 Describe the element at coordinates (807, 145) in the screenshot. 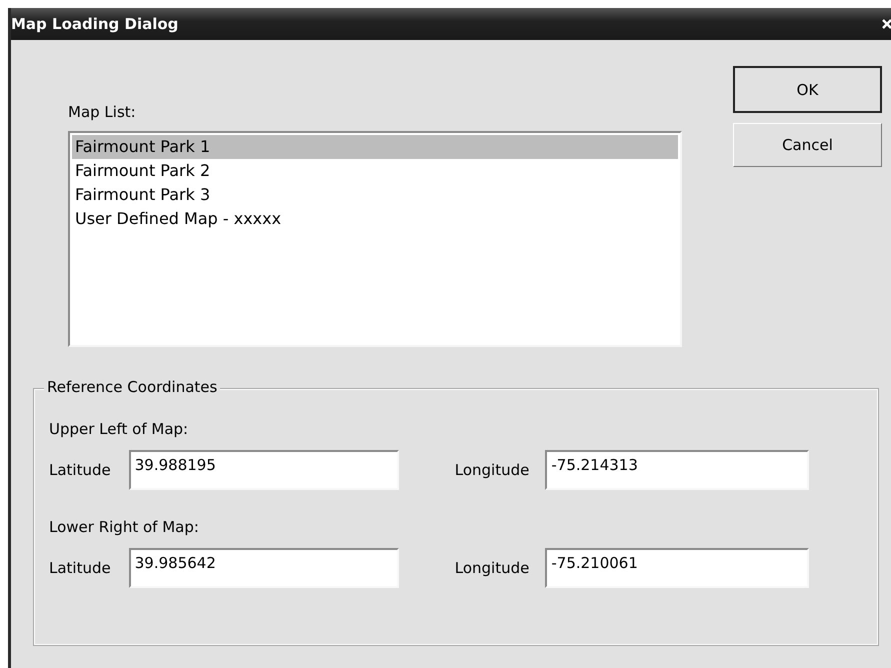

I see `cancel-button: Cancel` at that location.